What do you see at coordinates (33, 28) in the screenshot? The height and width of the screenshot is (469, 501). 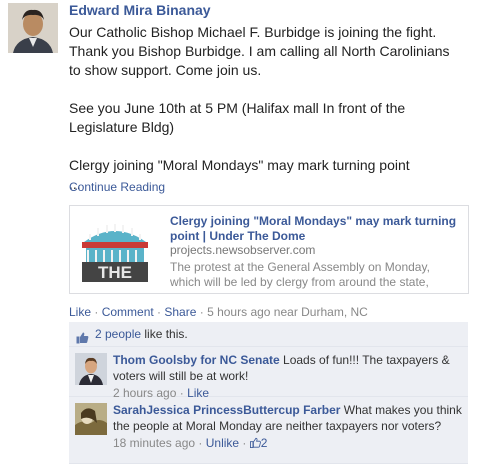 I see `author-avatar` at bounding box center [33, 28].